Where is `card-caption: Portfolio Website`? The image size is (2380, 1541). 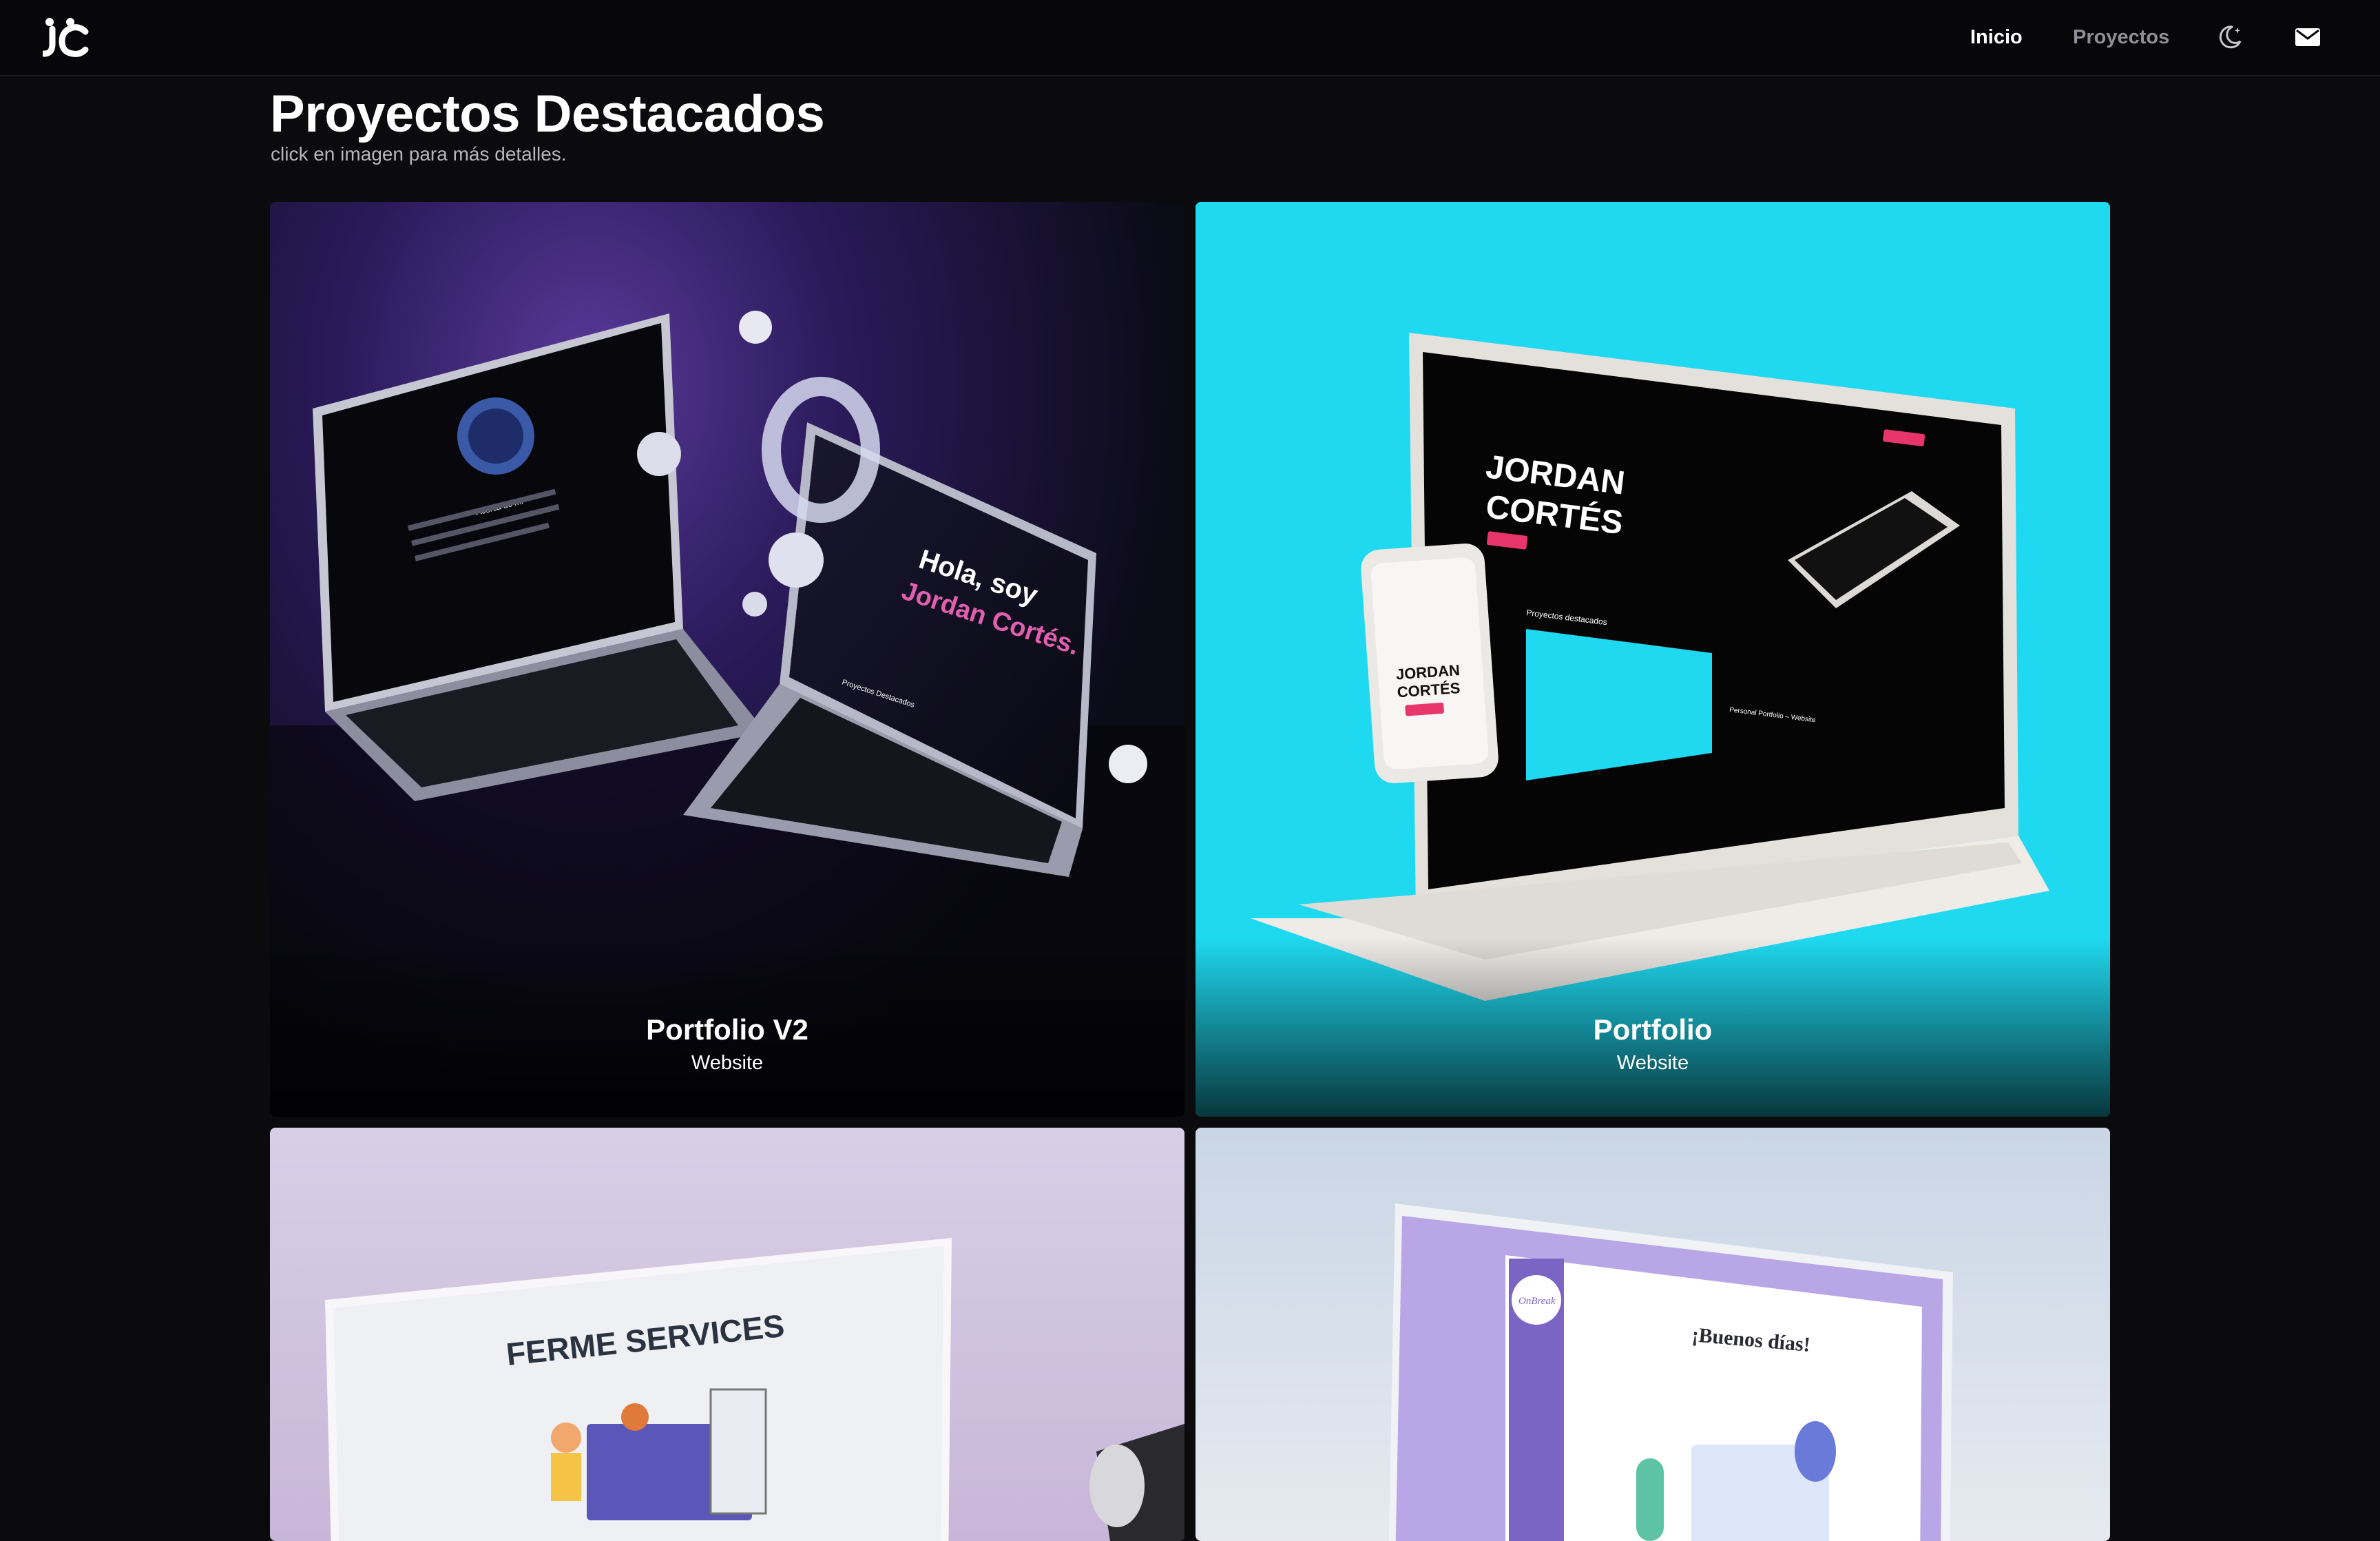
card-caption: Portfolio Website is located at coordinates (1653, 1044).